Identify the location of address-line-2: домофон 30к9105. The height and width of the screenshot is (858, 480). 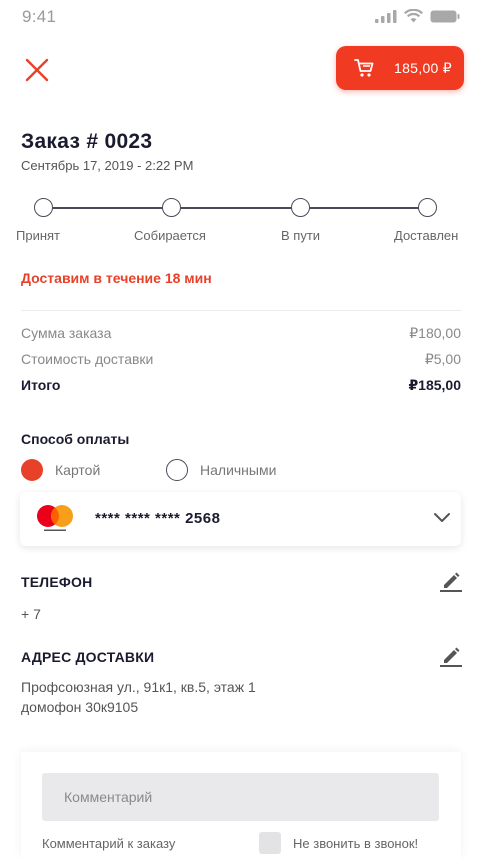
(80, 707).